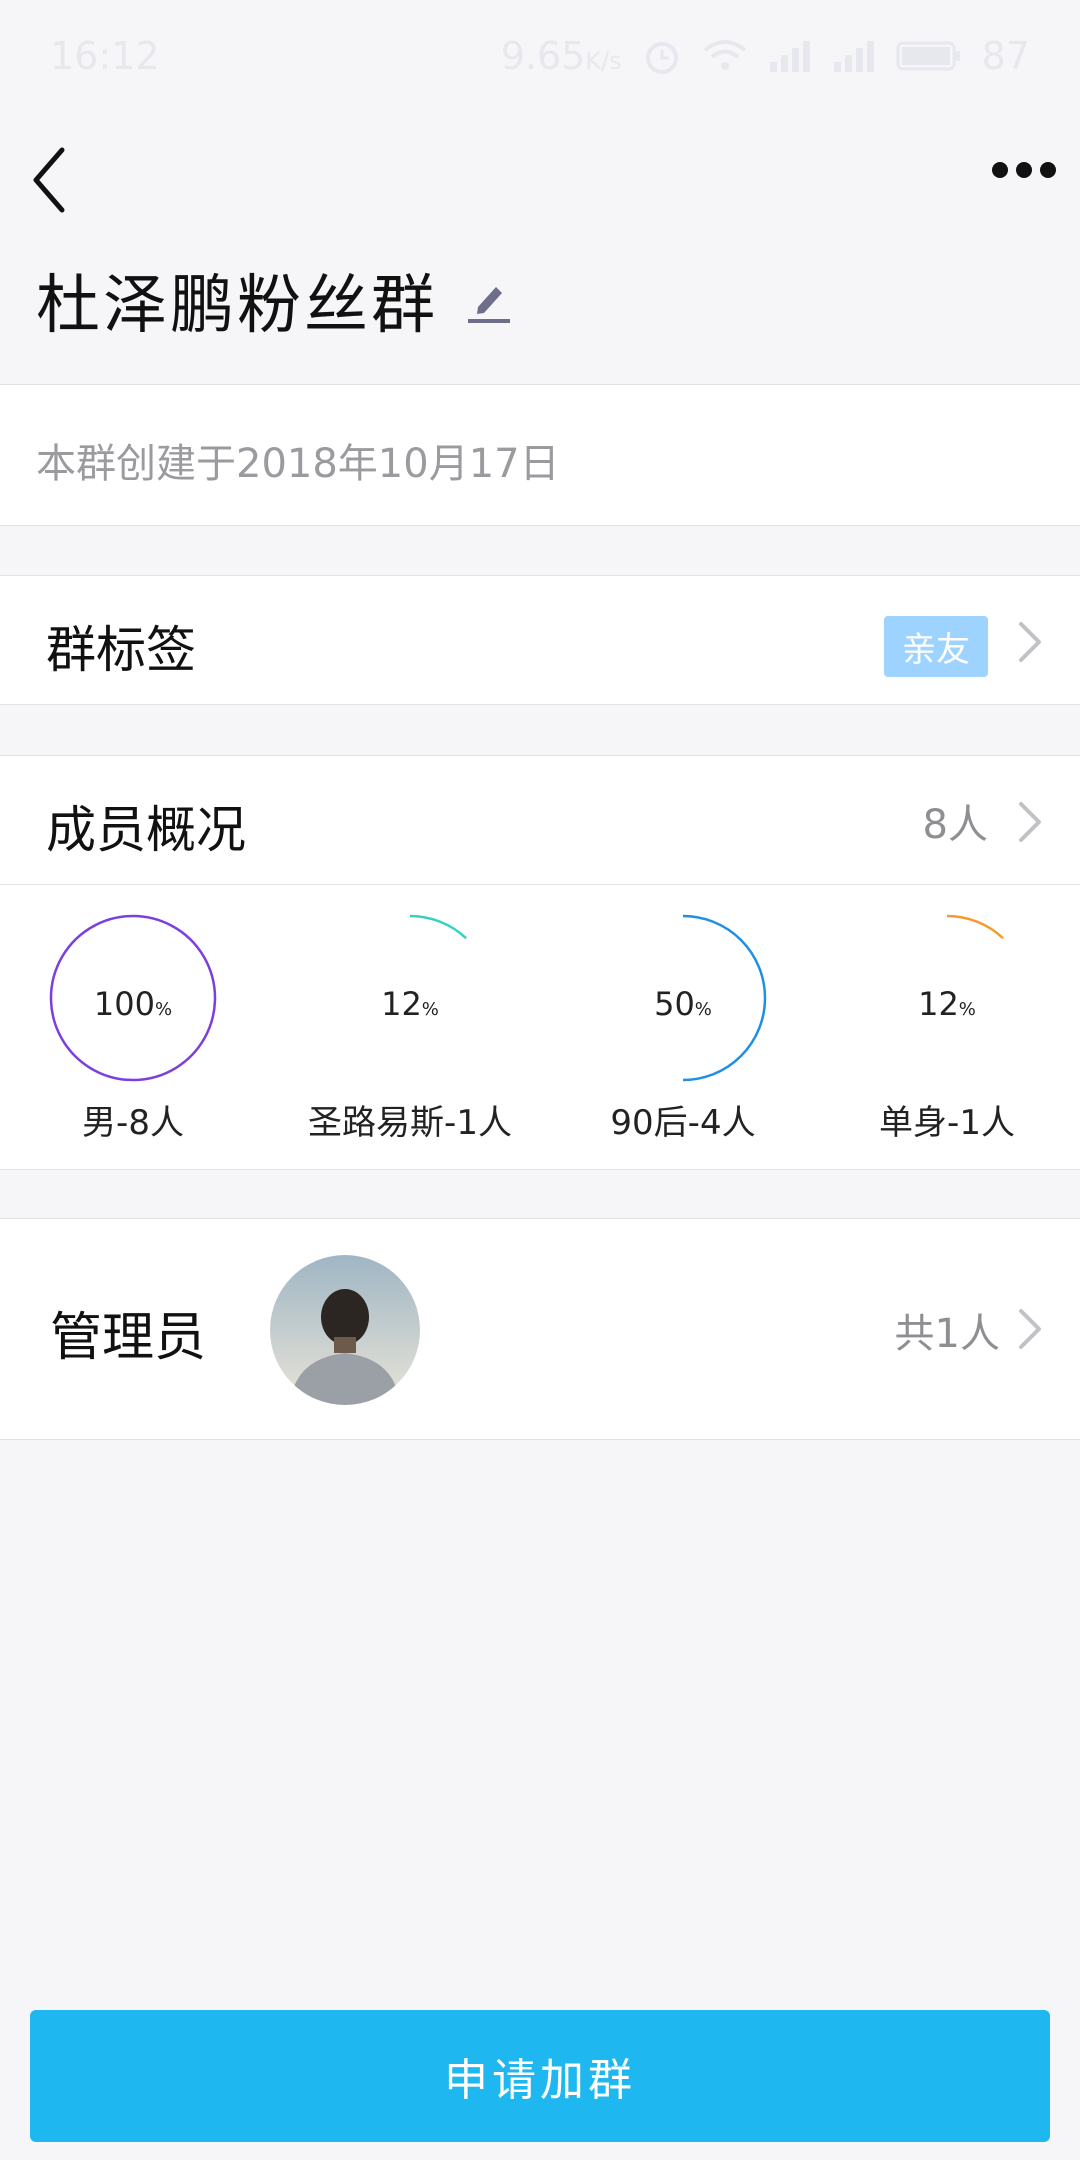  What do you see at coordinates (489, 300) in the screenshot?
I see `pencil-icon` at bounding box center [489, 300].